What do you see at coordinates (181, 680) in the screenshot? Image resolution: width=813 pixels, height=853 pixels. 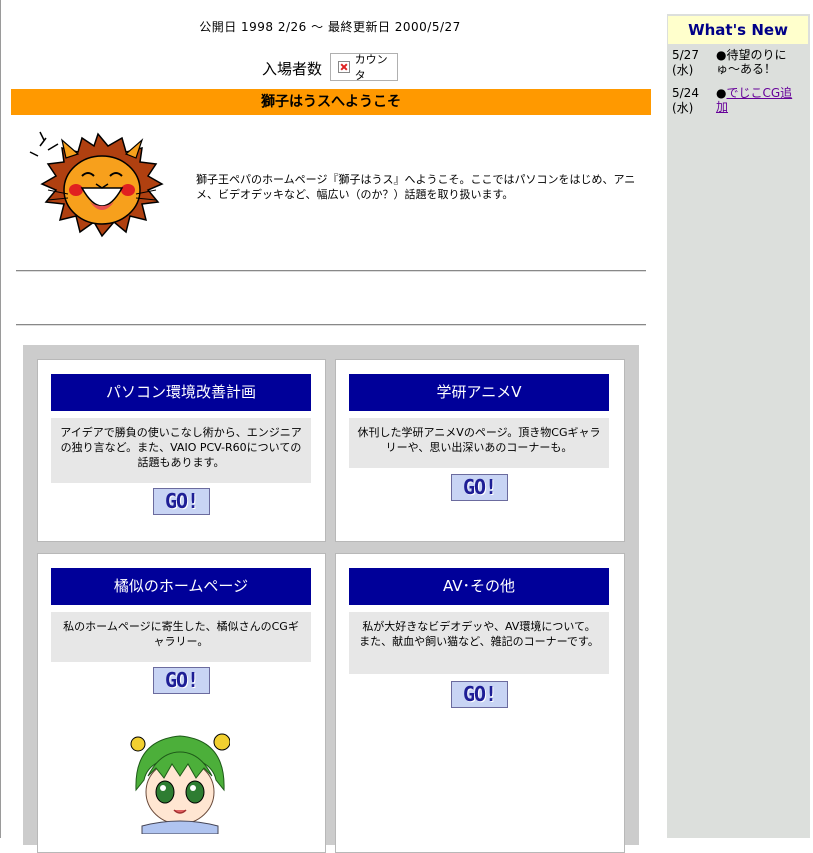 I see `go-button-tachibana: GO!` at bounding box center [181, 680].